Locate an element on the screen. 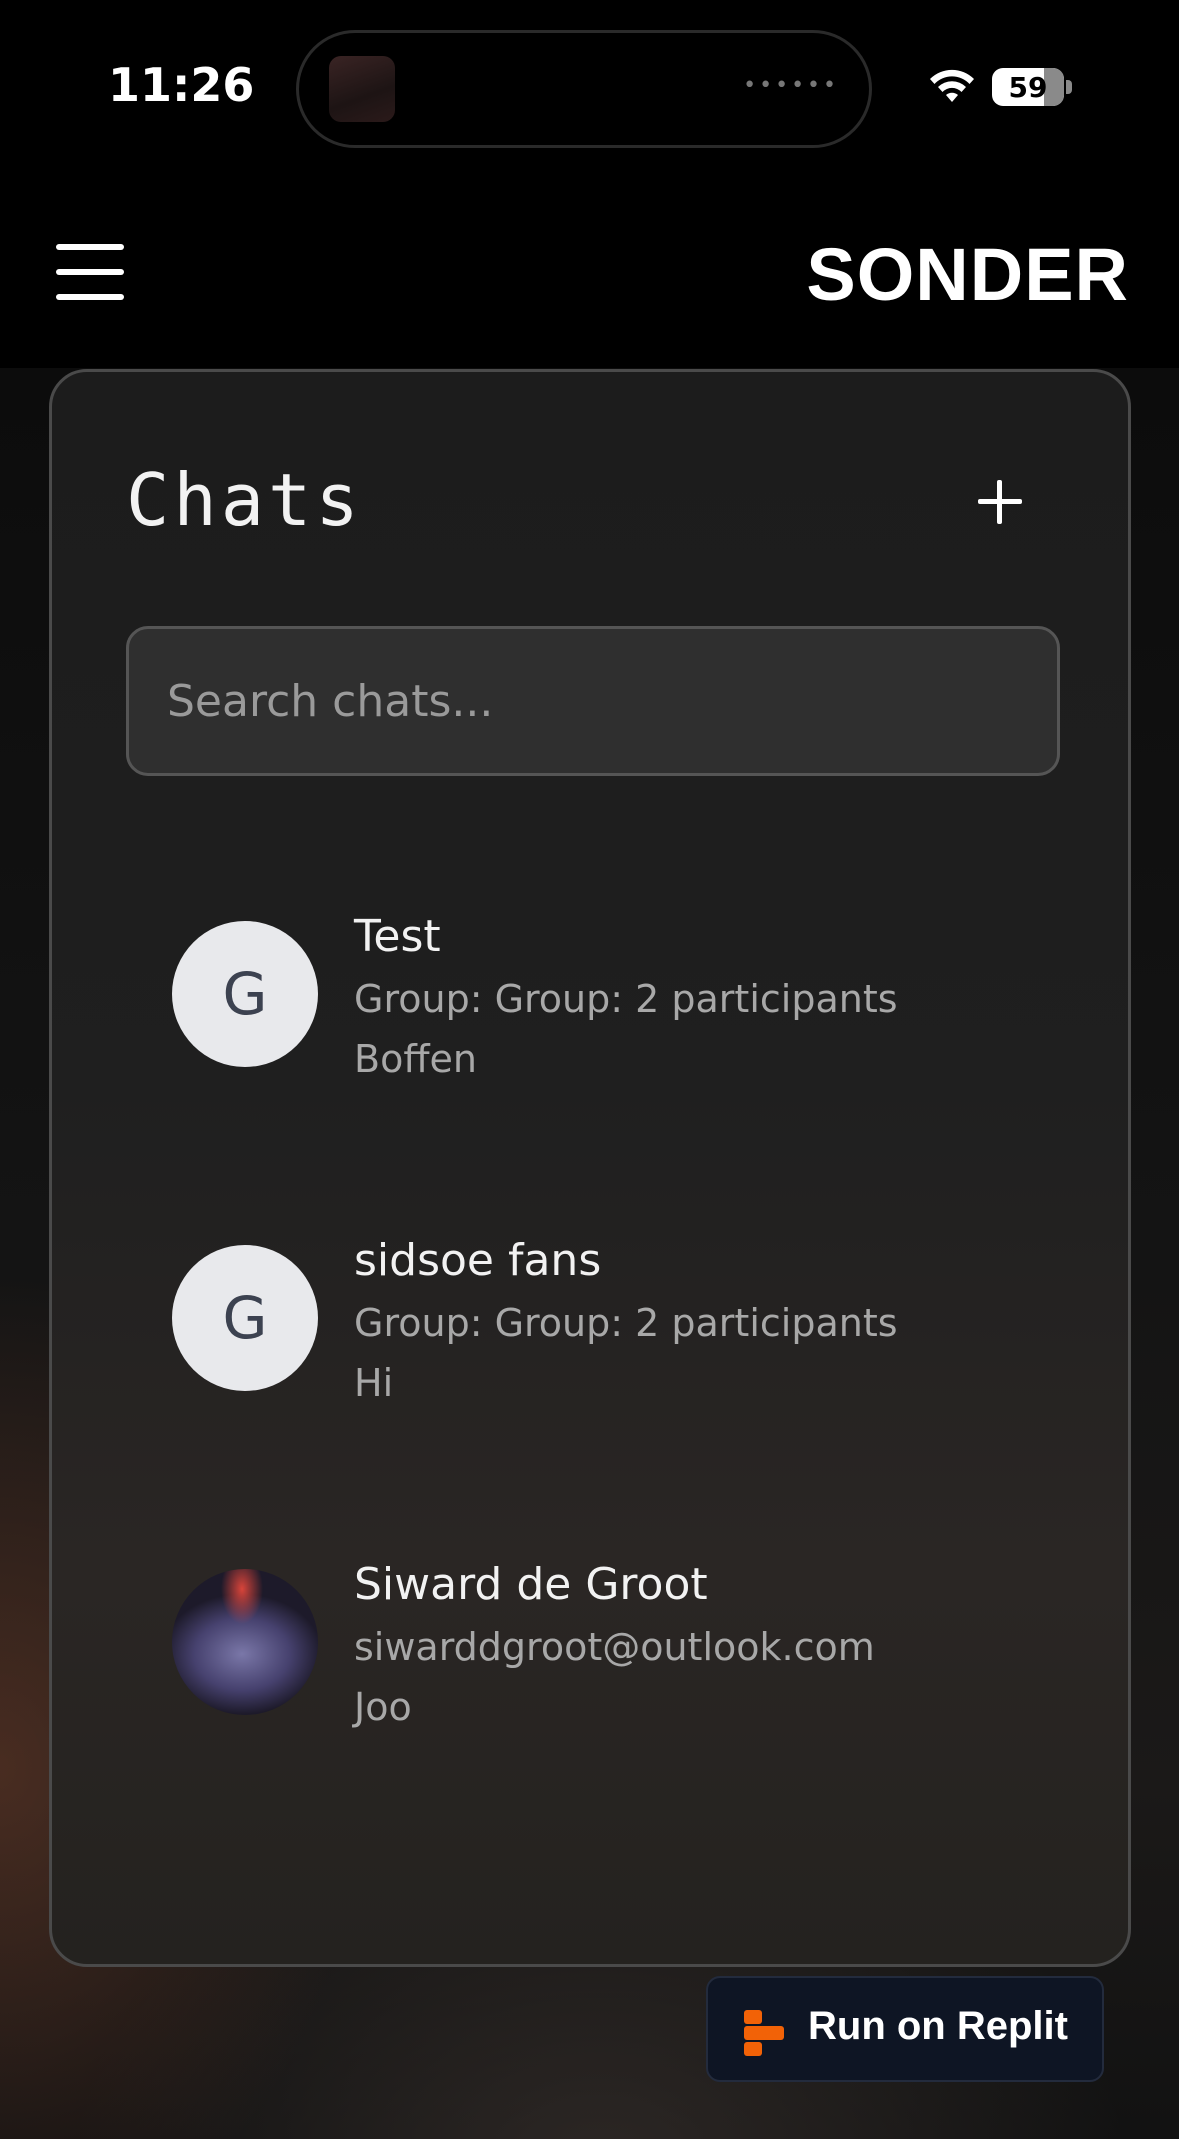  replit-logo-icon is located at coordinates (764, 2033).